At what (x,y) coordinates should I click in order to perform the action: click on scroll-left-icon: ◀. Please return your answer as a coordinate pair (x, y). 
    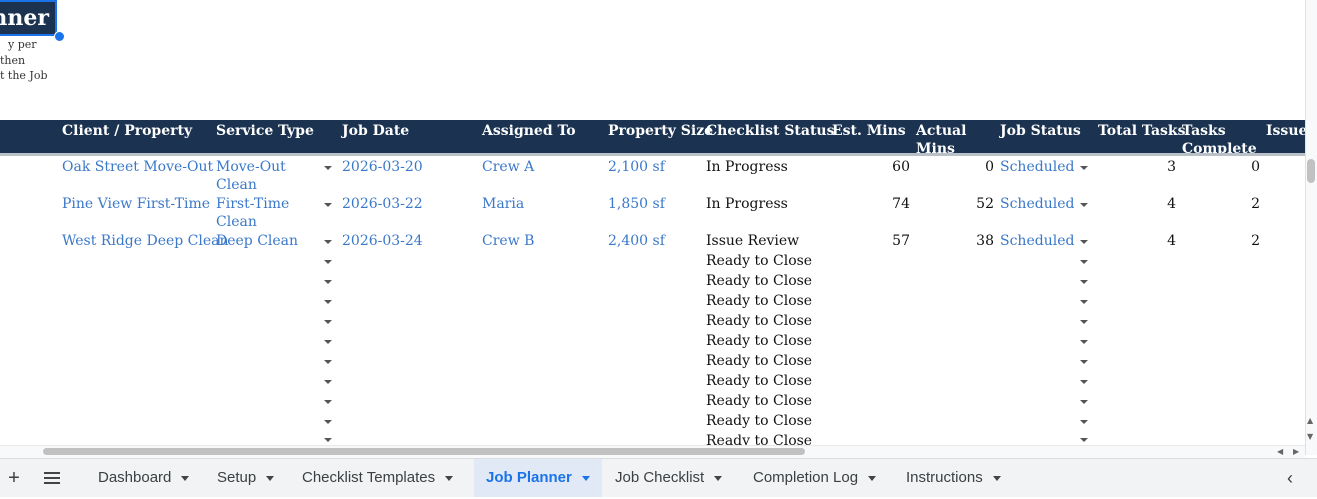
    Looking at the image, I should click on (1280, 451).